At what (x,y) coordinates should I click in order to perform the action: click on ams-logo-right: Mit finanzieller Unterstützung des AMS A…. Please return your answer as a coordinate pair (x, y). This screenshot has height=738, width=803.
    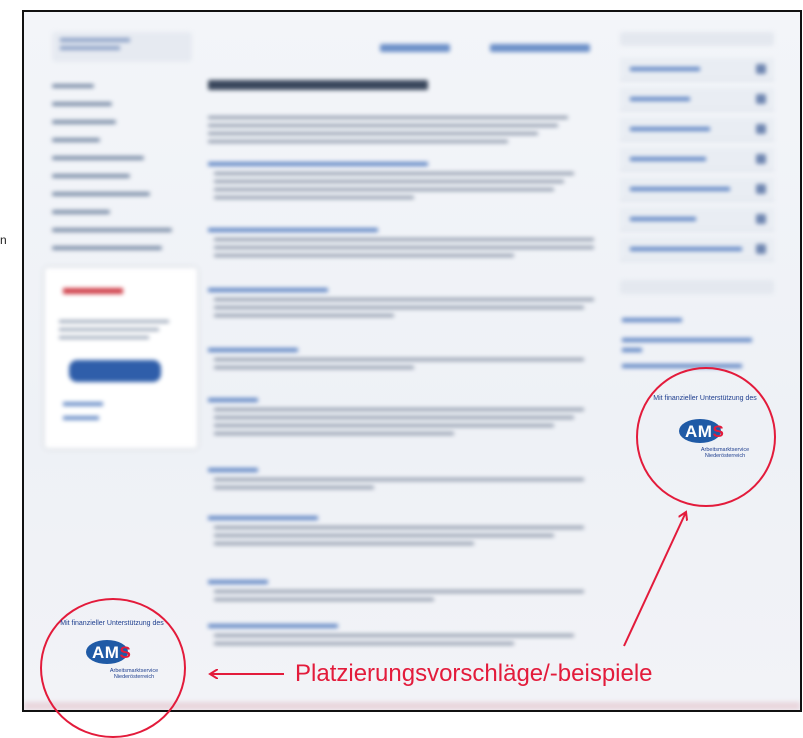
    Looking at the image, I should click on (705, 427).